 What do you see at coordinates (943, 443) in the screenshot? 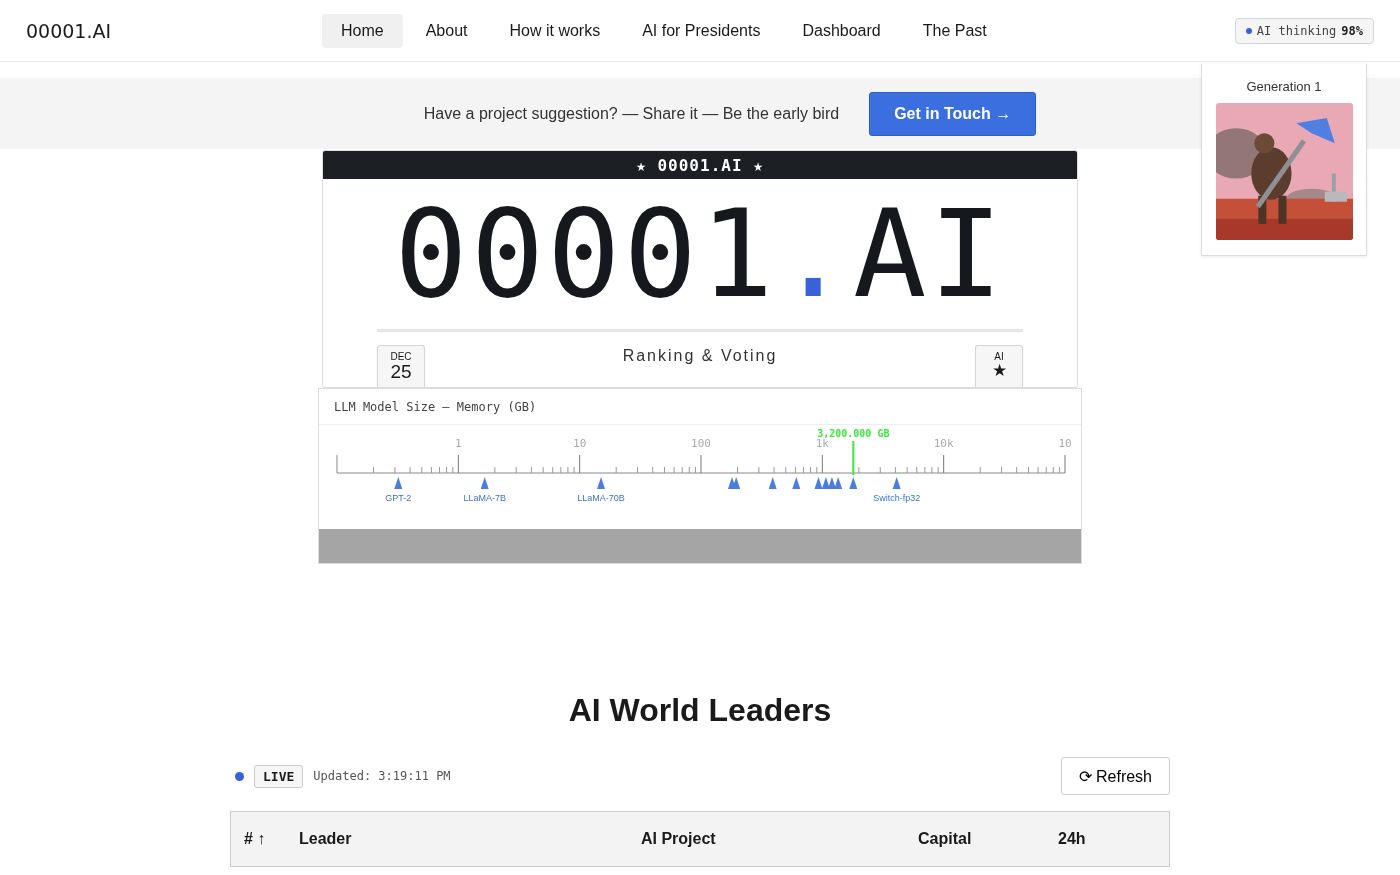
I see `tick-label: 10k` at bounding box center [943, 443].